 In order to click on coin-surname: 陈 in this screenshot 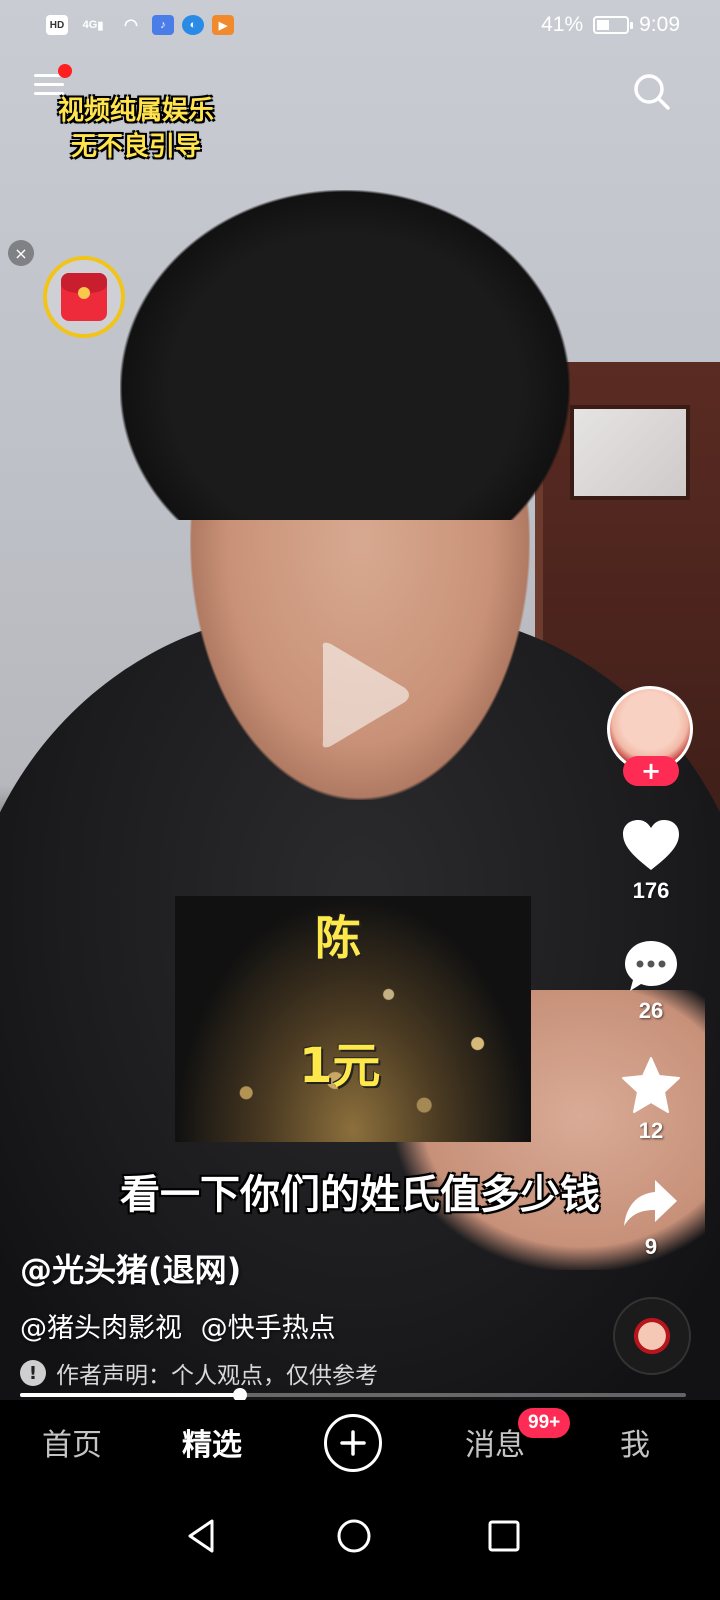, I will do `click(338, 938)`.